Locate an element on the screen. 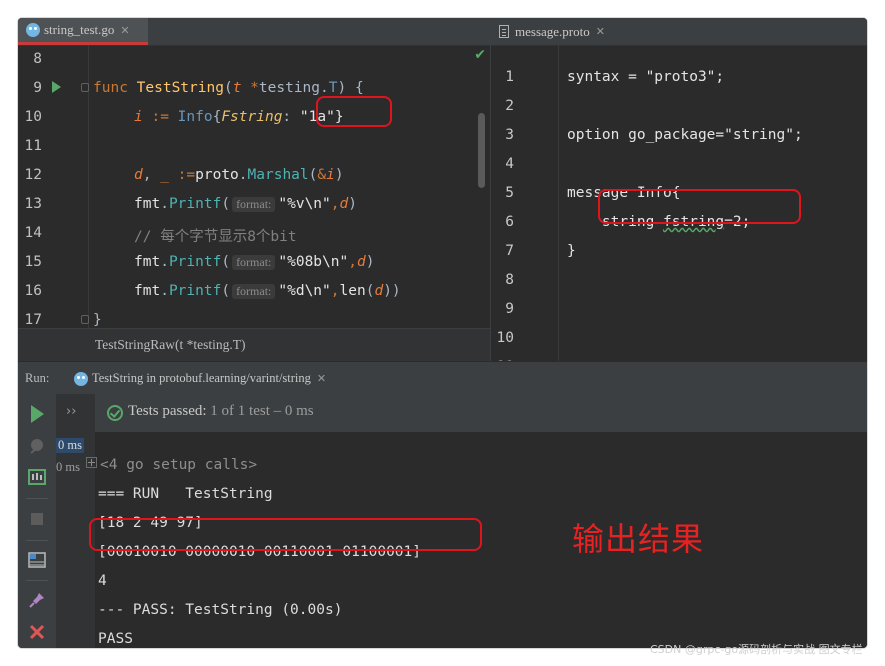  console-line: 4 is located at coordinates (102, 581).